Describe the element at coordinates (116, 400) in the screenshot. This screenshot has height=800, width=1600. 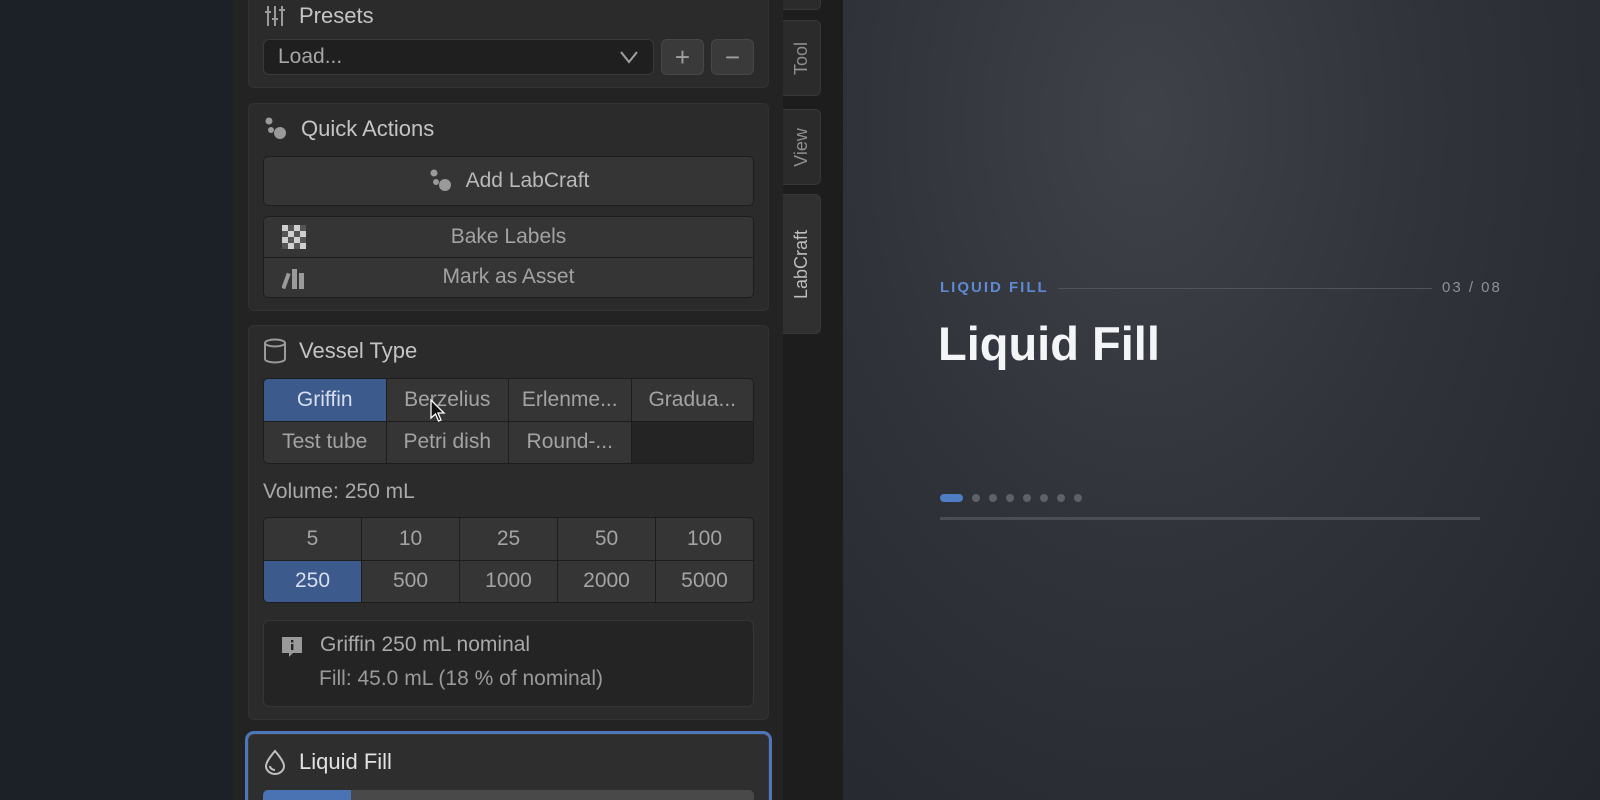
I see `background-left` at that location.